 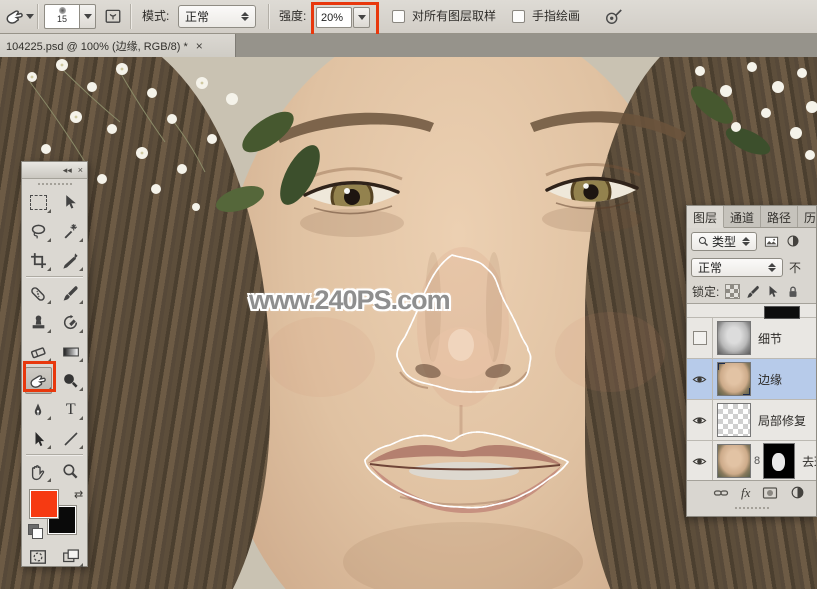 I want to click on layer-style-button: fx, so click(x=745, y=493).